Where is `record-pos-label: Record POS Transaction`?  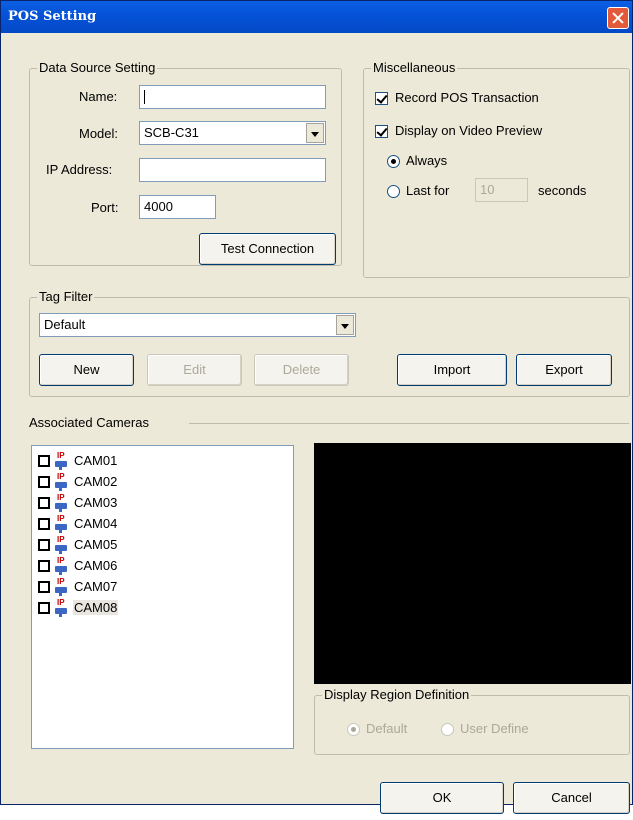 record-pos-label: Record POS Transaction is located at coordinates (467, 97).